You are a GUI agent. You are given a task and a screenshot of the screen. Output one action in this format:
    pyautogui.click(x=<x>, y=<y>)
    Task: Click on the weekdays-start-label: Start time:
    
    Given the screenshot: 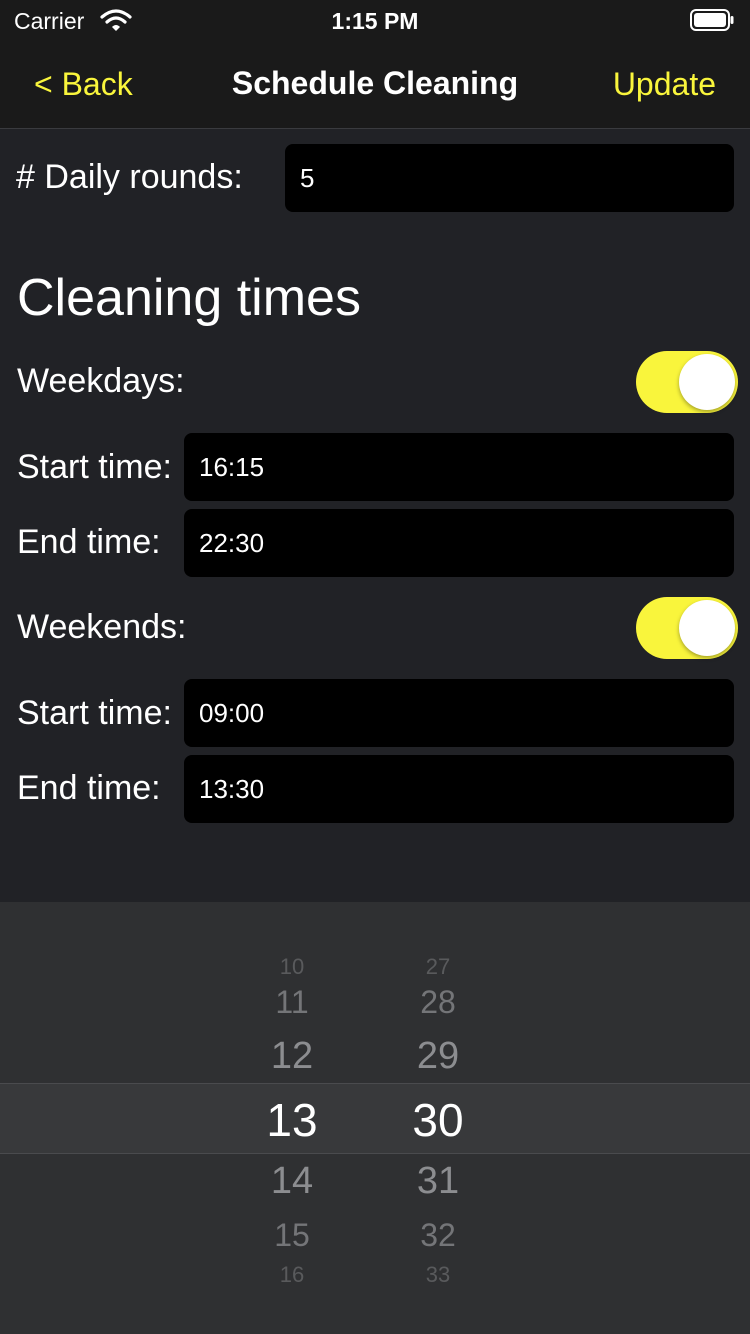 What is the action you would take?
    pyautogui.click(x=94, y=467)
    